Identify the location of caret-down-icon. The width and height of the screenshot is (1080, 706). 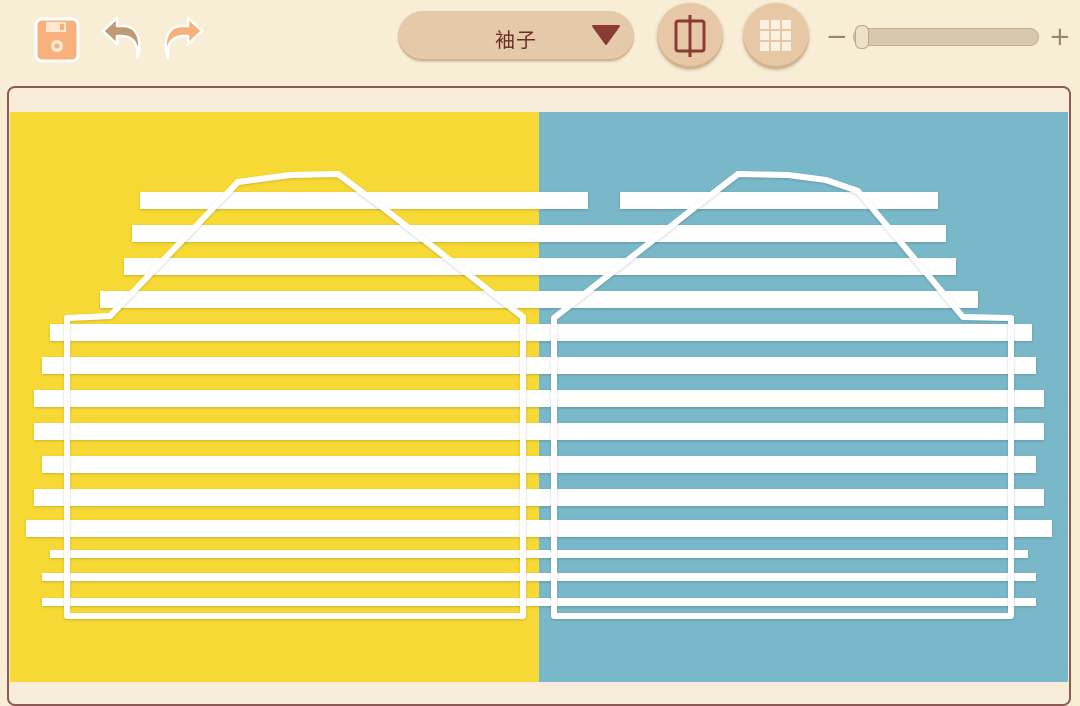
(606, 35).